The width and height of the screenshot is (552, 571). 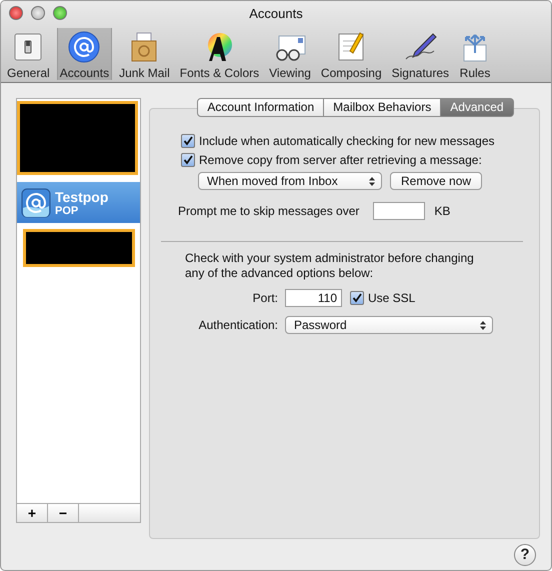 I want to click on help-button: ?, so click(x=525, y=555).